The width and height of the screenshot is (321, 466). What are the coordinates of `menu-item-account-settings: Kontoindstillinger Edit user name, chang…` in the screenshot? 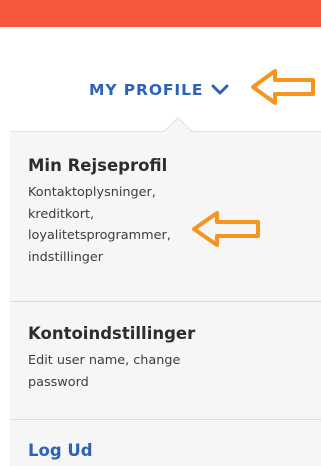 It's located at (111, 358).